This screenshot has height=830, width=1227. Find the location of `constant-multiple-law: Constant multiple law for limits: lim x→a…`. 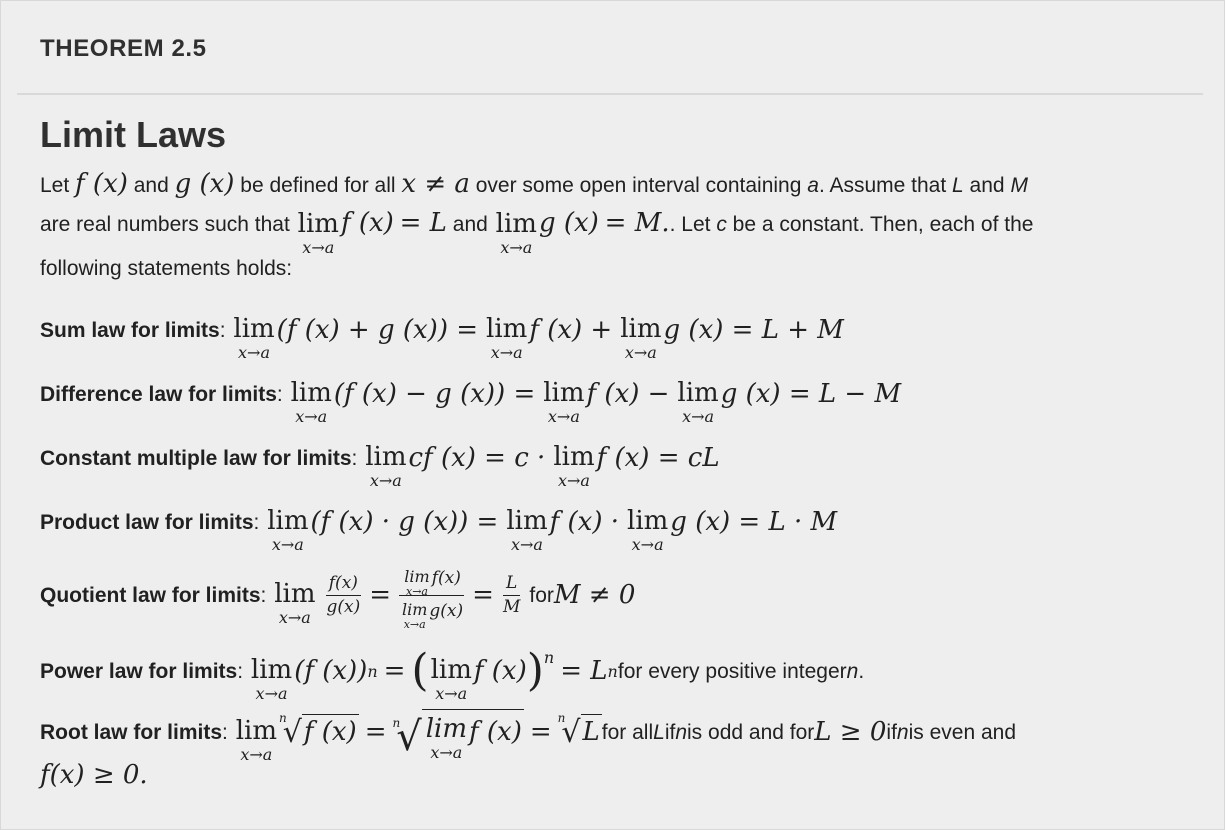

constant-multiple-law: Constant multiple law for limits: lim x→a… is located at coordinates (380, 465).